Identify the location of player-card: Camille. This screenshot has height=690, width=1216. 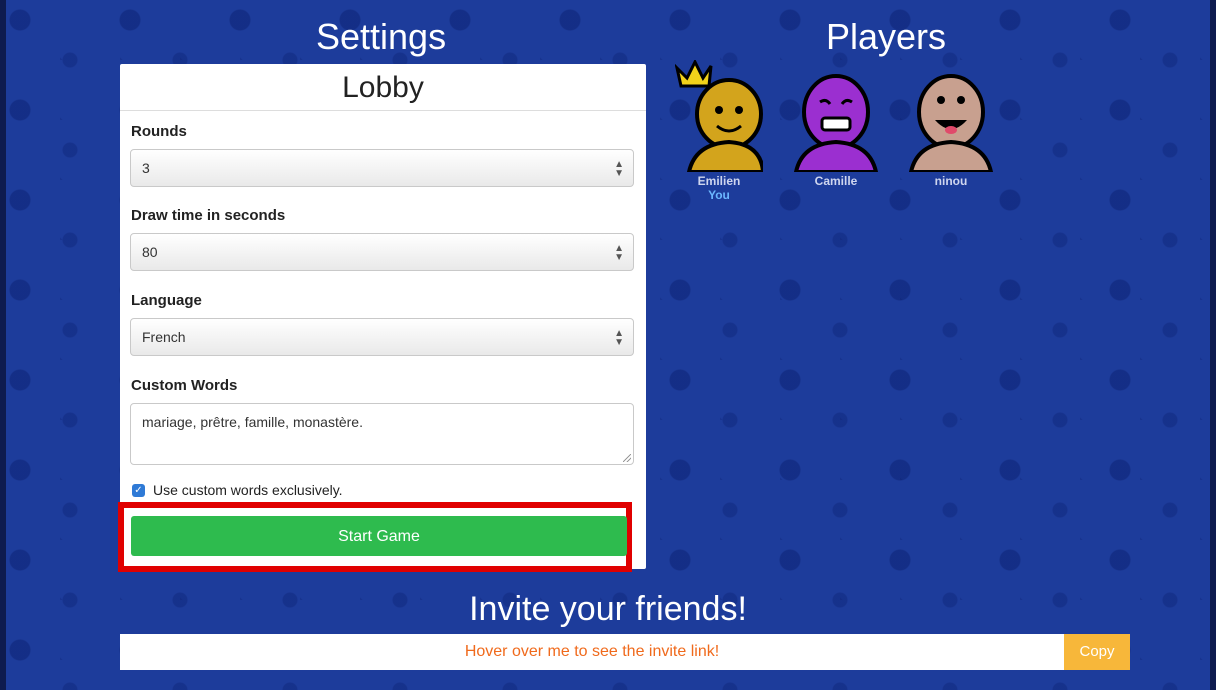
(836, 124).